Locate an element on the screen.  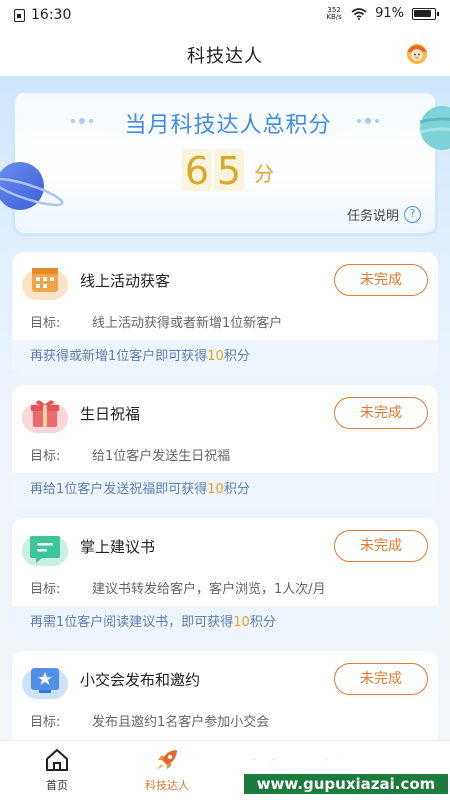
task-goal: 目标: 线上活动获得或者新增1位新客户 is located at coordinates (156, 321).